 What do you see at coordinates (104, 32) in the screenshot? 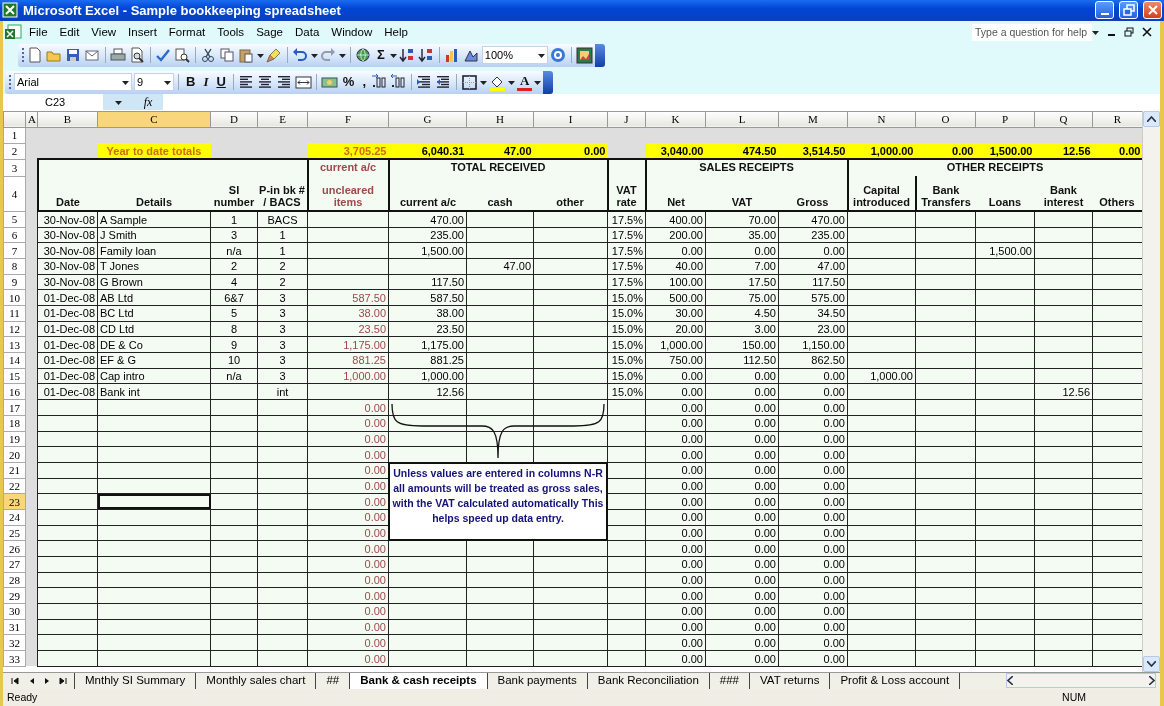
I see `menu-item: View` at bounding box center [104, 32].